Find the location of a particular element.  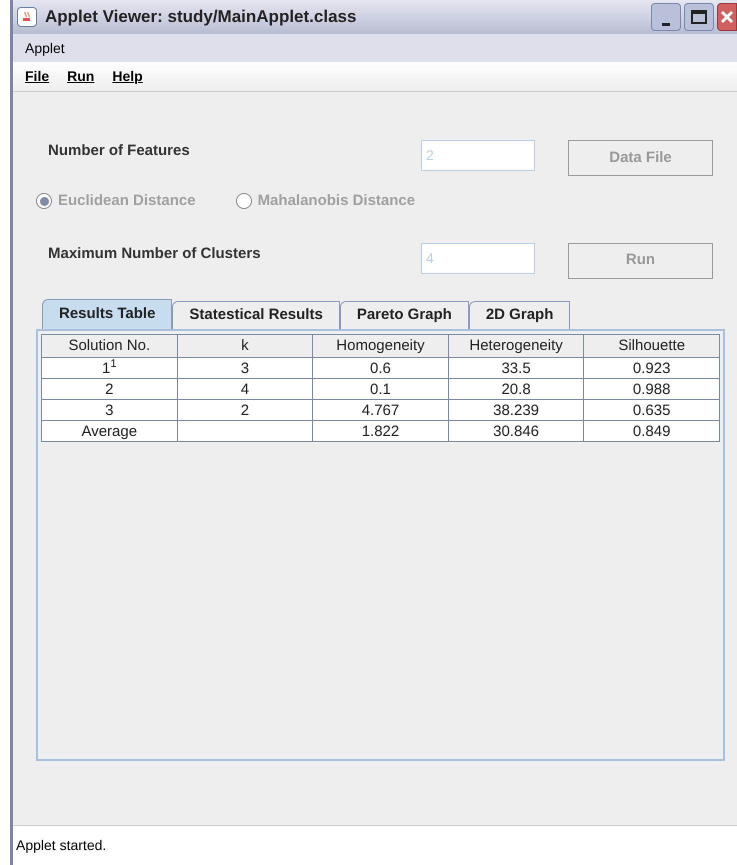

table-cell: 0.923 is located at coordinates (651, 368).